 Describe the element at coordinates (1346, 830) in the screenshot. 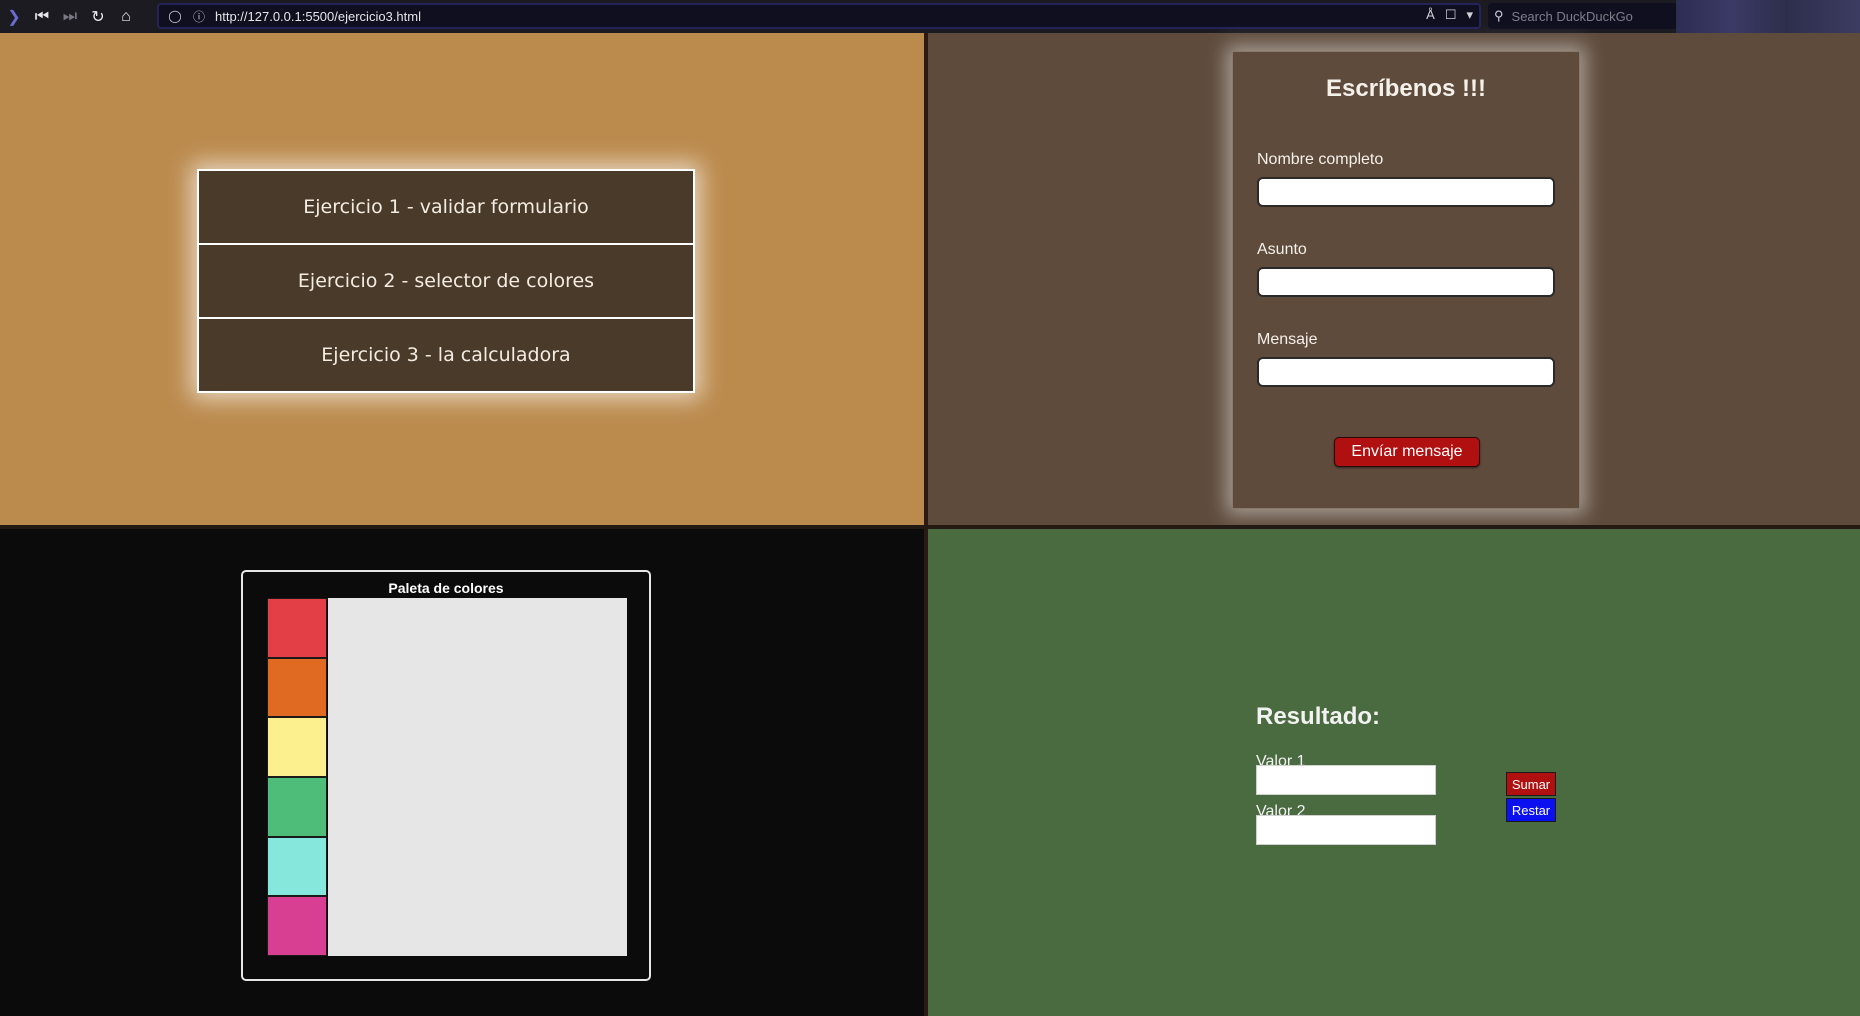

I see `value2-input` at that location.